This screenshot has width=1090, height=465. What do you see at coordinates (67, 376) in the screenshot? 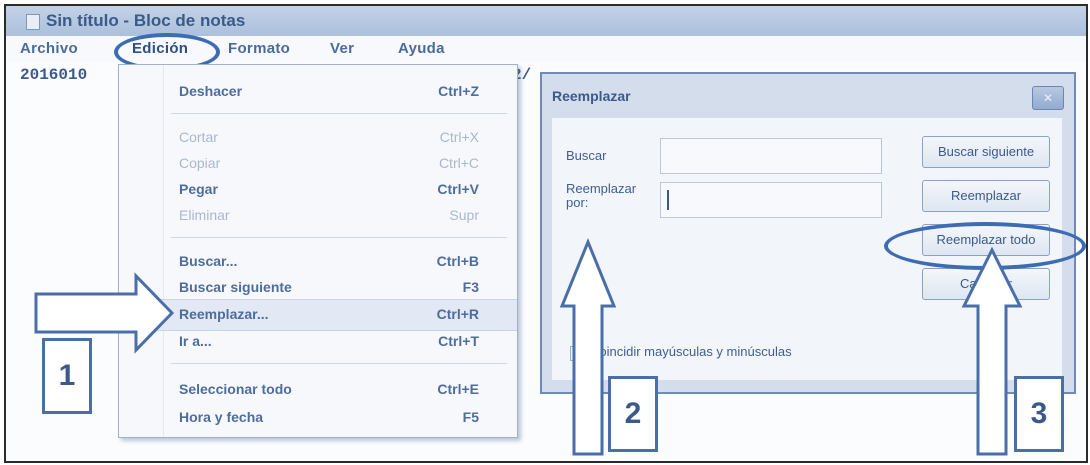
I see `step-1-label: 1` at bounding box center [67, 376].